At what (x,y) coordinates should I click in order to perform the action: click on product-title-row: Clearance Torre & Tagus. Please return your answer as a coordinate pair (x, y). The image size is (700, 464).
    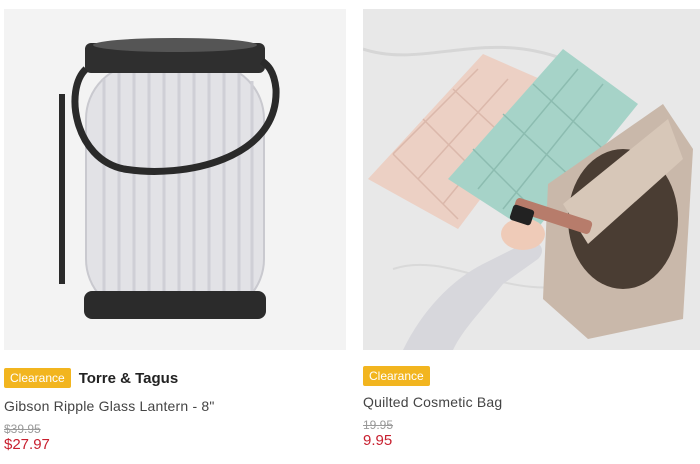
    Looking at the image, I should click on (175, 378).